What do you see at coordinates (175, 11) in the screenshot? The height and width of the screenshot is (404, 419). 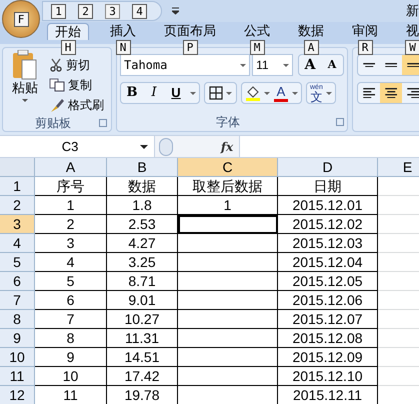 I see `customize-dropdown-icon` at bounding box center [175, 11].